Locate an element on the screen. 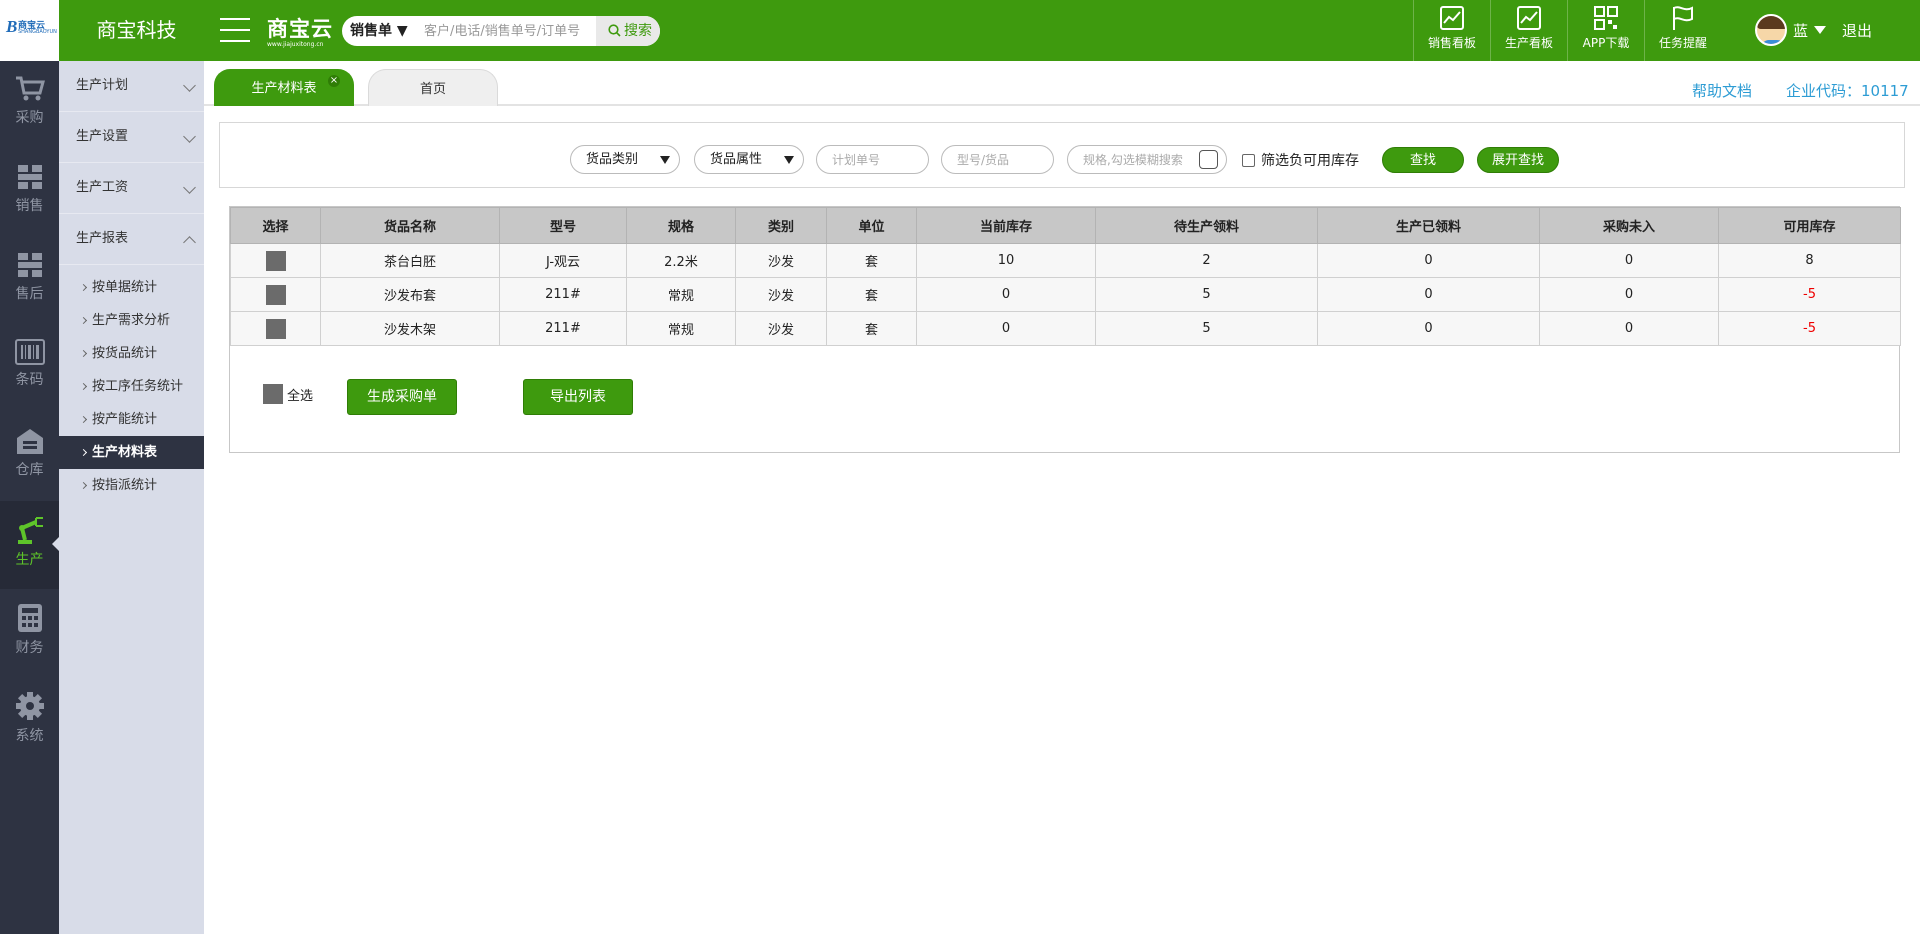 This screenshot has height=934, width=1920. avatar is located at coordinates (1771, 30).